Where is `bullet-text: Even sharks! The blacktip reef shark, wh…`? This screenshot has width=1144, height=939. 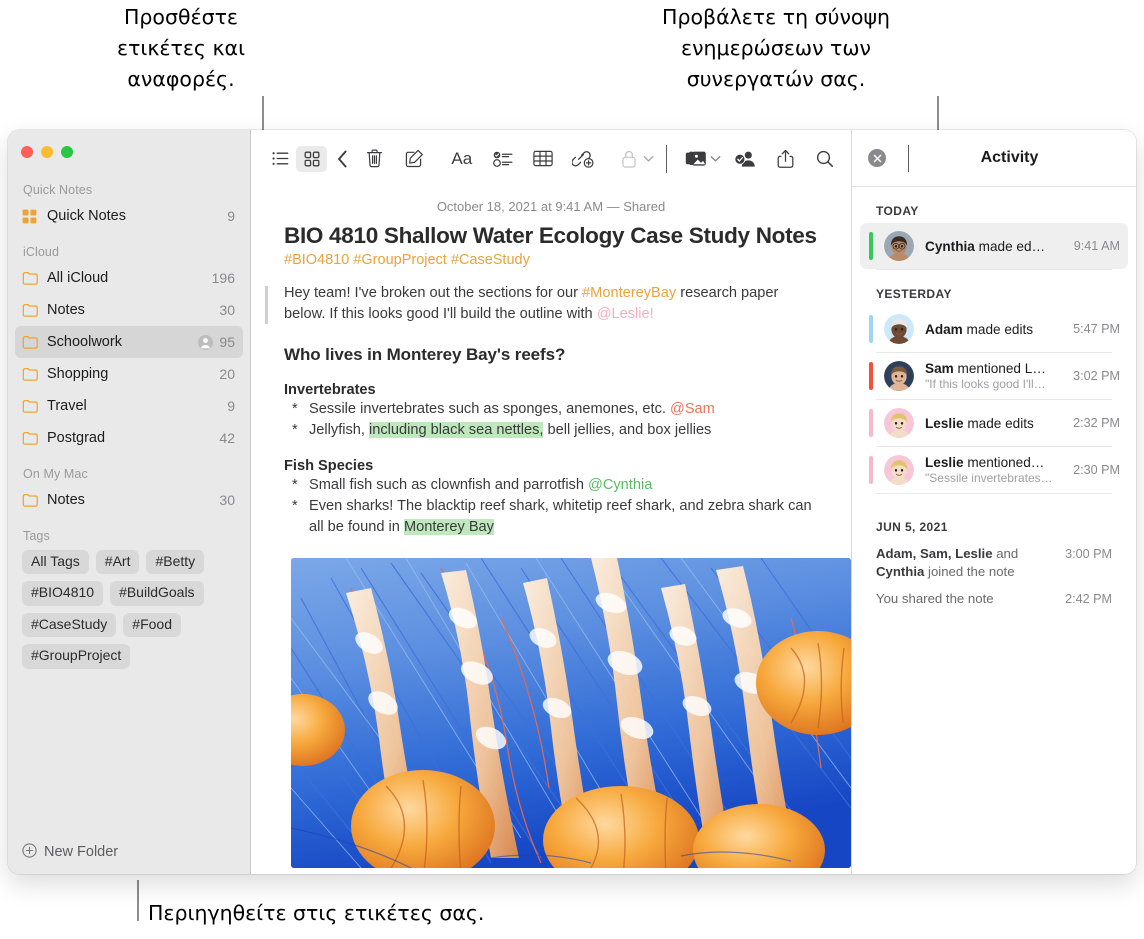
bullet-text: Even sharks! The blacktip reef shark, wh… is located at coordinates (566, 517).